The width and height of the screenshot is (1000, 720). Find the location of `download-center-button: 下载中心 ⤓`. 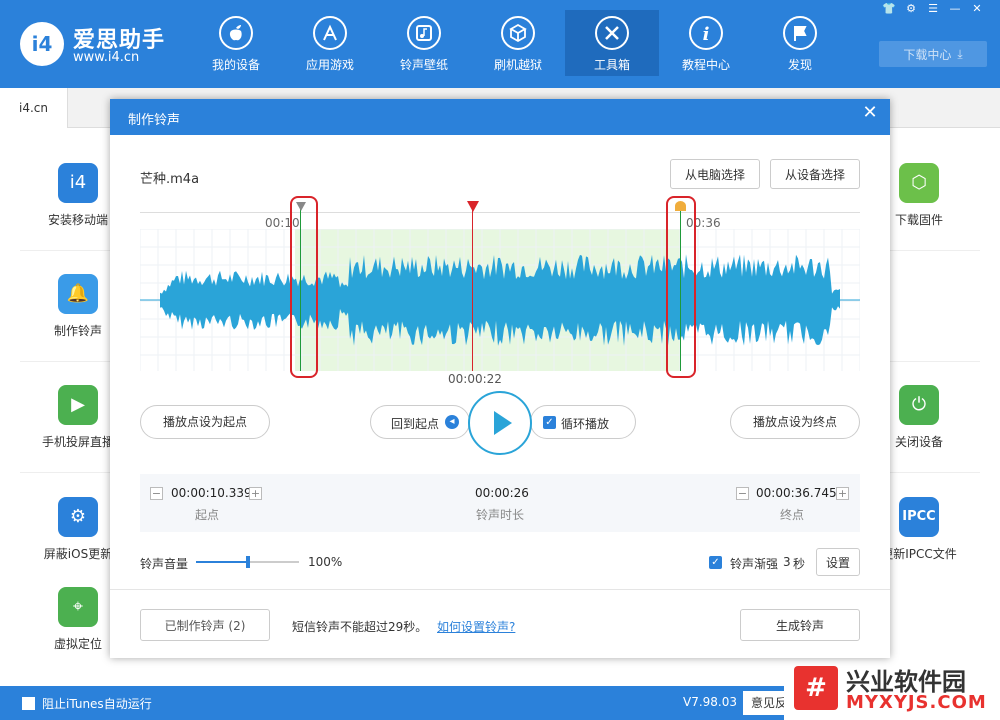

download-center-button: 下载中心 ⤓ is located at coordinates (933, 54).